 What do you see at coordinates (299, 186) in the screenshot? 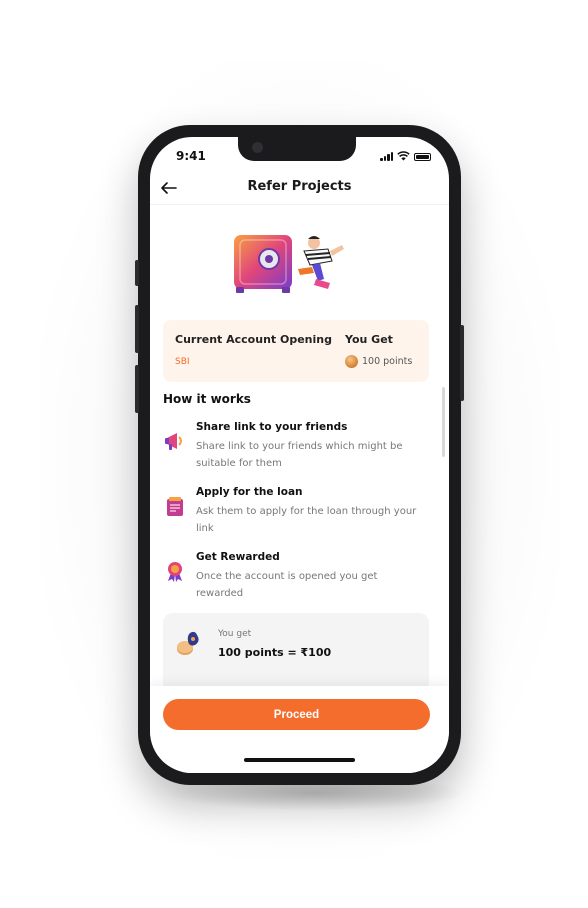
I see `page-title: Refer Projects` at bounding box center [299, 186].